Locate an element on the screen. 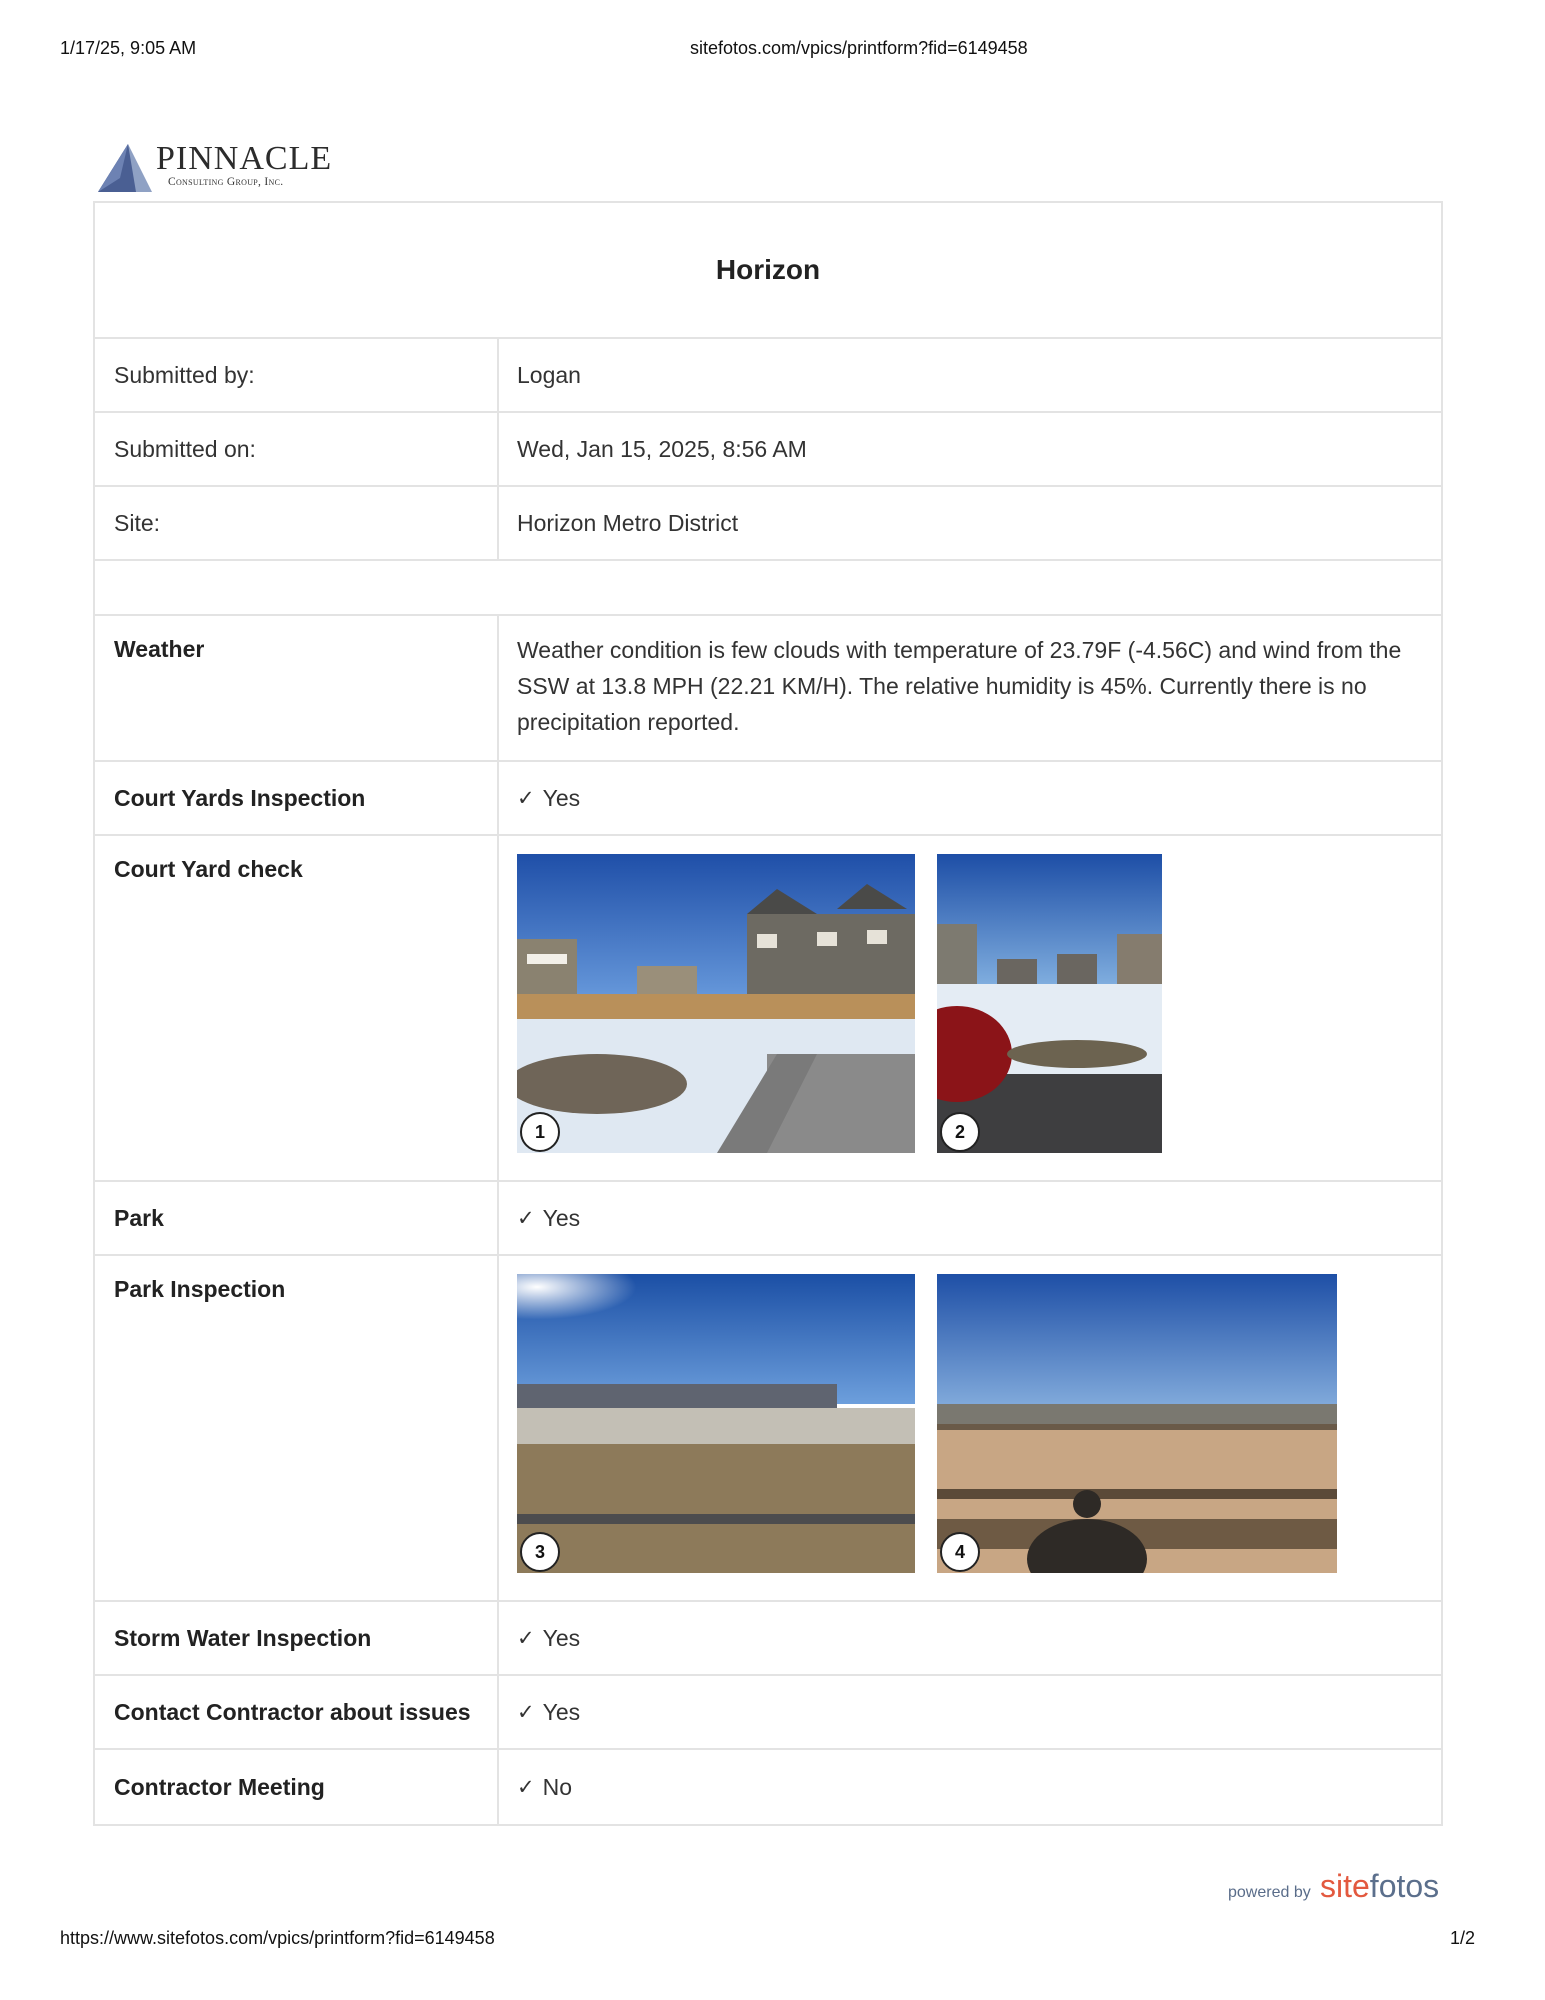 The image size is (1545, 2000). pinnacle-logo: PINNACLE Consulting Group, Inc. is located at coordinates (216, 167).